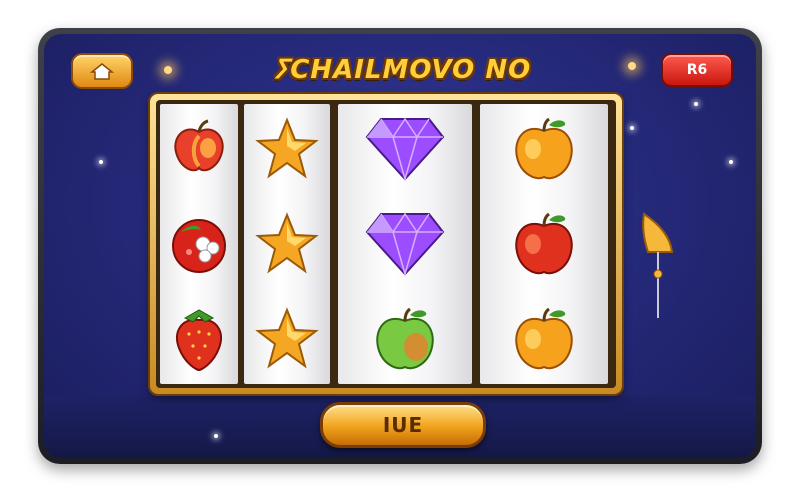 The width and height of the screenshot is (800, 496). I want to click on lever-icon, so click(658, 265).